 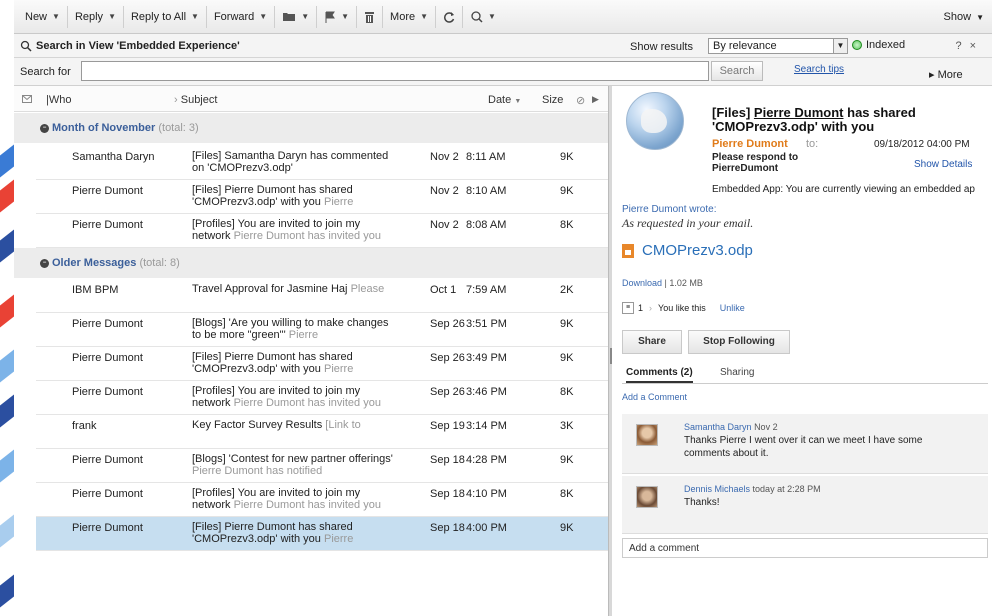 What do you see at coordinates (27, 100) in the screenshot?
I see `envelope-icon` at bounding box center [27, 100].